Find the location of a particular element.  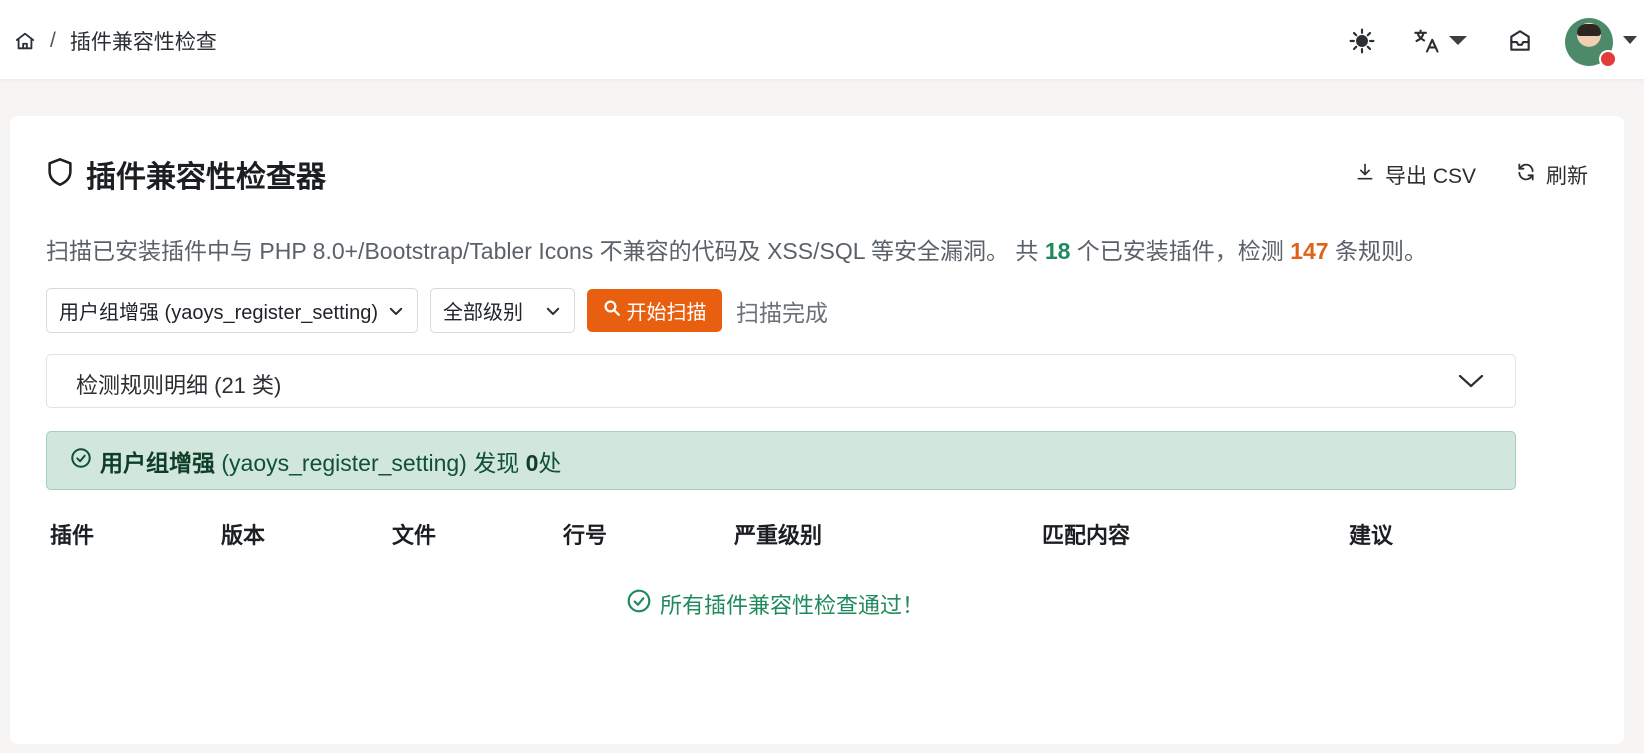

user-menu-caret-icon is located at coordinates (1630, 40).